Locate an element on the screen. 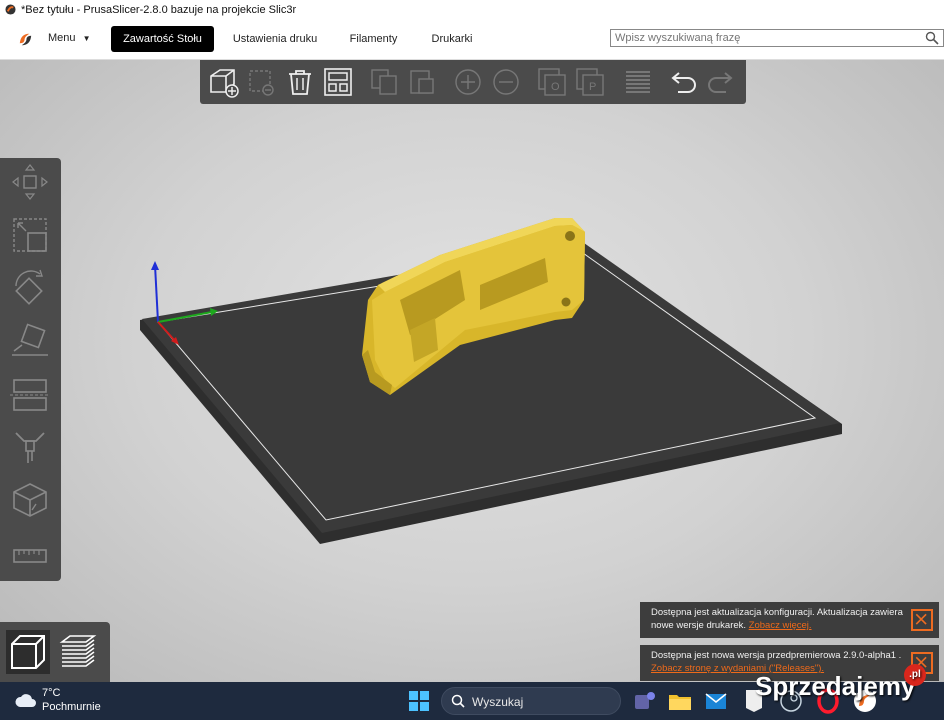  tab-filaments: Filamenty is located at coordinates (373, 39).